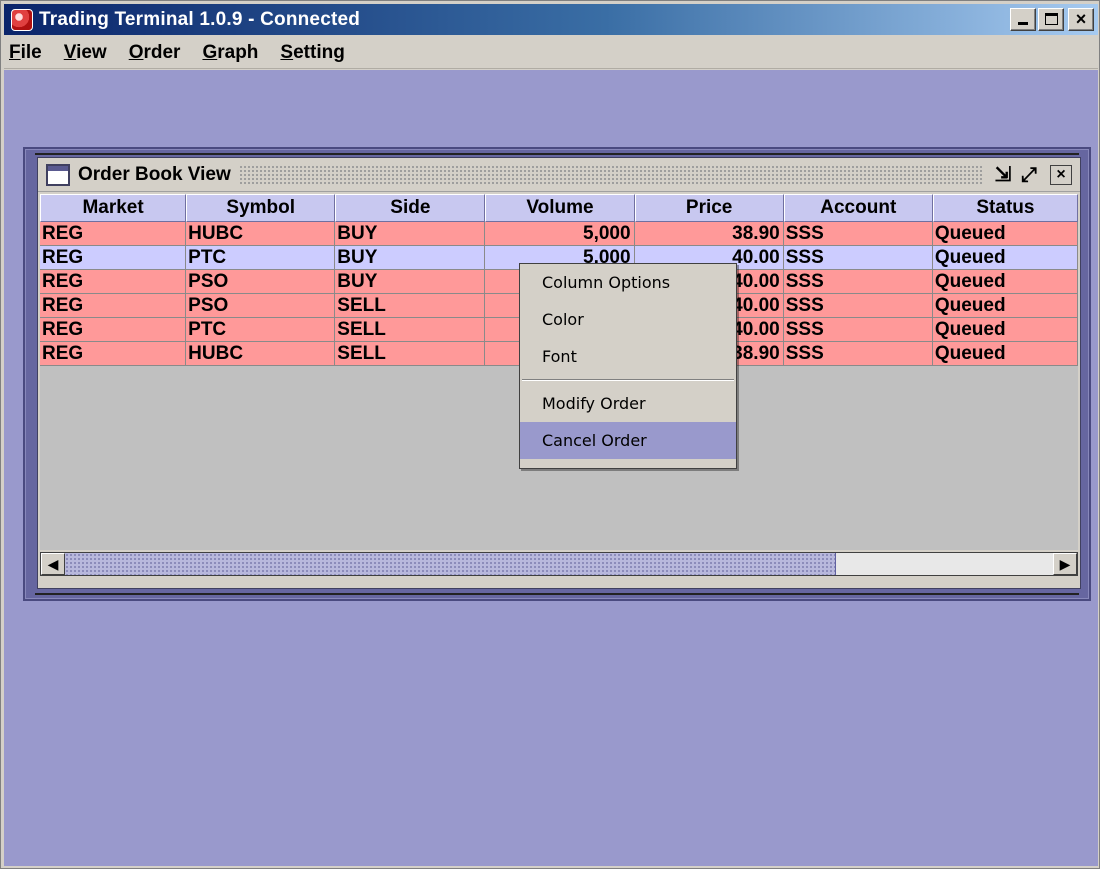 The image size is (1100, 869). I want to click on frame-title-bar: Order Book View ⇲ ⤢ ×, so click(559, 175).